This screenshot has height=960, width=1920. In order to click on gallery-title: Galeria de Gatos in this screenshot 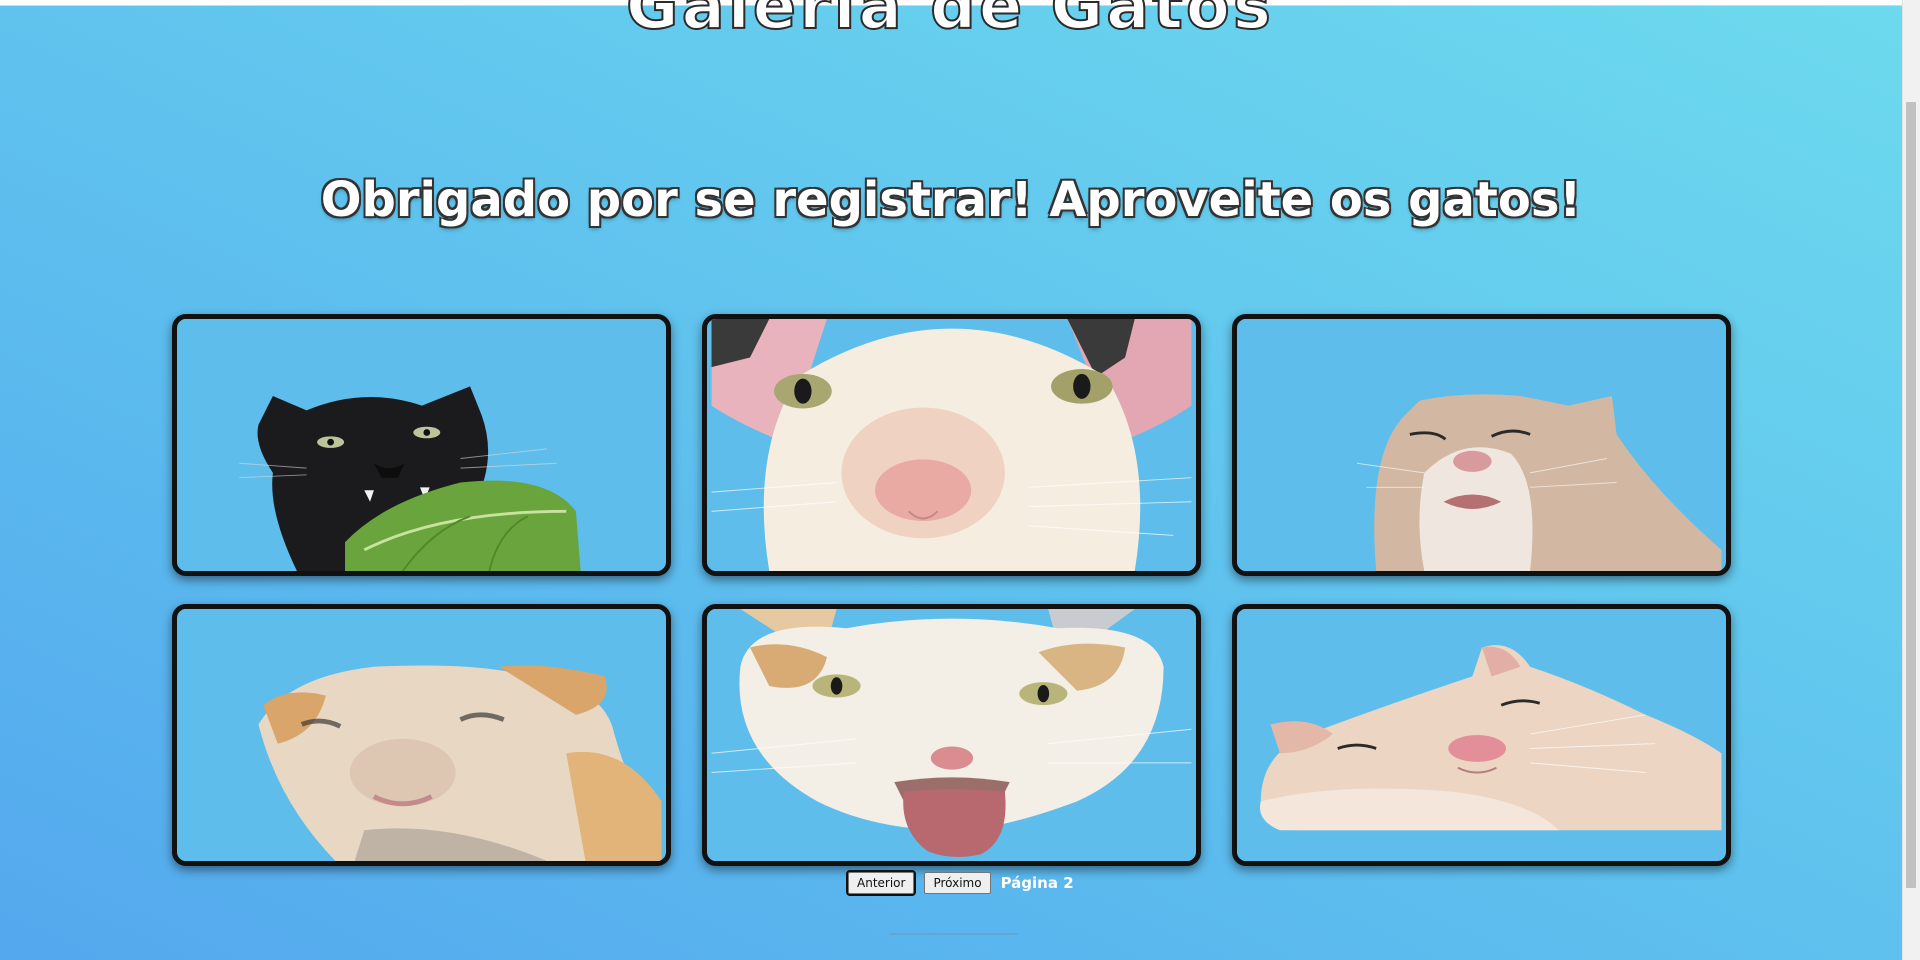, I will do `click(949, 22)`.